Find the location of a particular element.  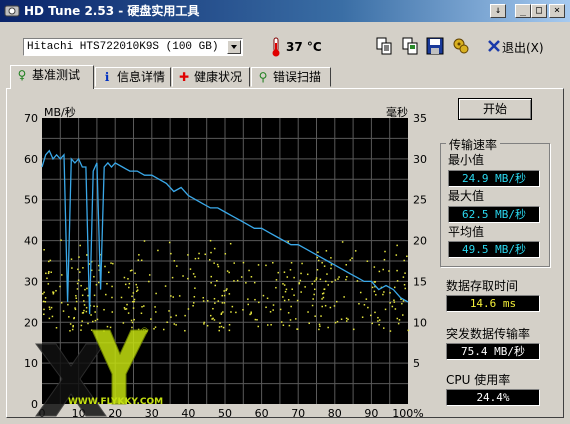

avg-rate-value: 49.5 MB/秒 is located at coordinates (494, 249).